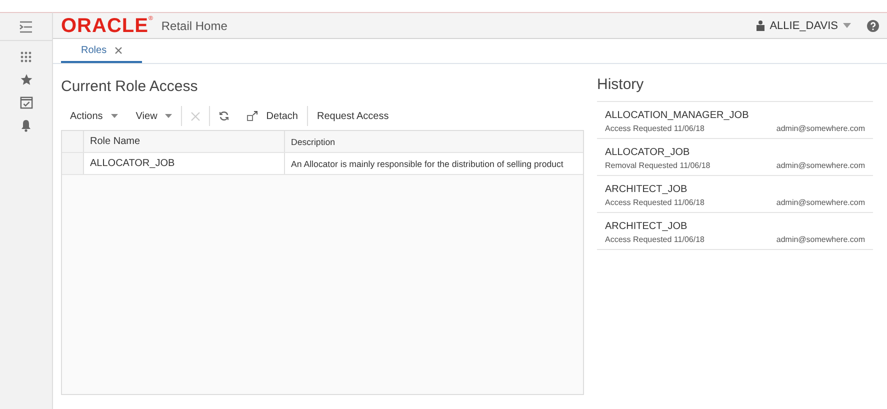  What do you see at coordinates (130, 86) in the screenshot?
I see `section-title: Current Role Access` at bounding box center [130, 86].